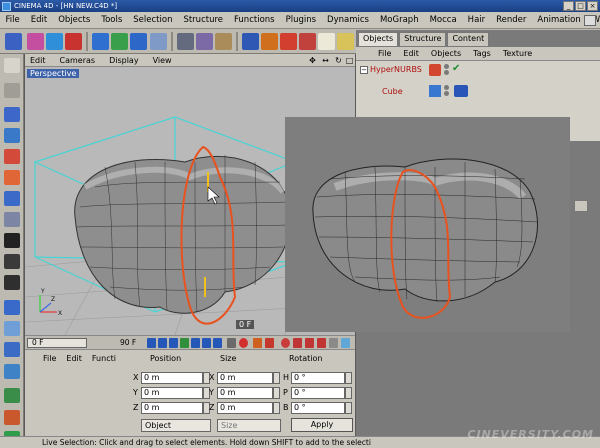 The width and height of the screenshot is (600, 448). Describe the element at coordinates (12, 135) in the screenshot. I see `animation-mode-icon` at that location.